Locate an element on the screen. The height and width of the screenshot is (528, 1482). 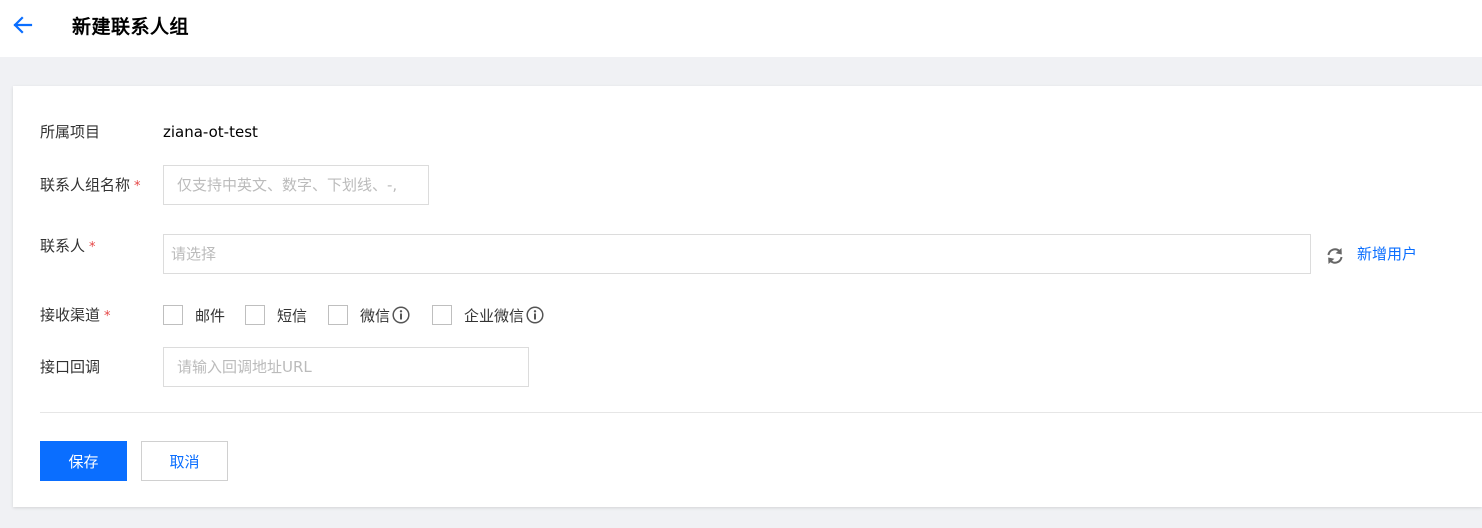
channel-option-email: 邮件 is located at coordinates (194, 315).